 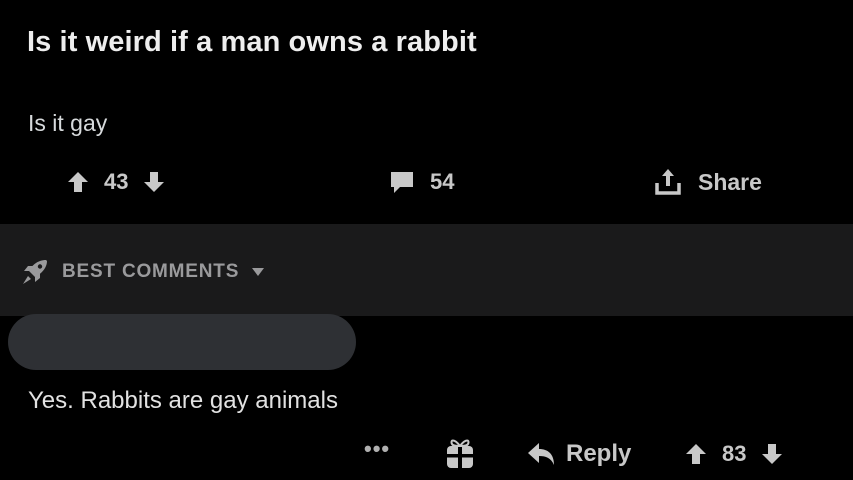 I want to click on comment-vote-bar: 83, so click(x=734, y=454).